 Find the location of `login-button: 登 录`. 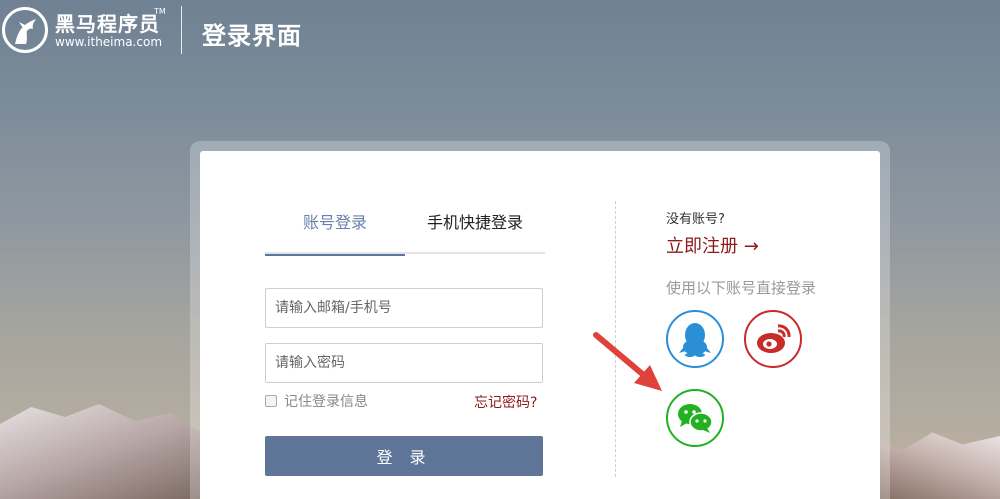

login-button: 登 录 is located at coordinates (404, 456).